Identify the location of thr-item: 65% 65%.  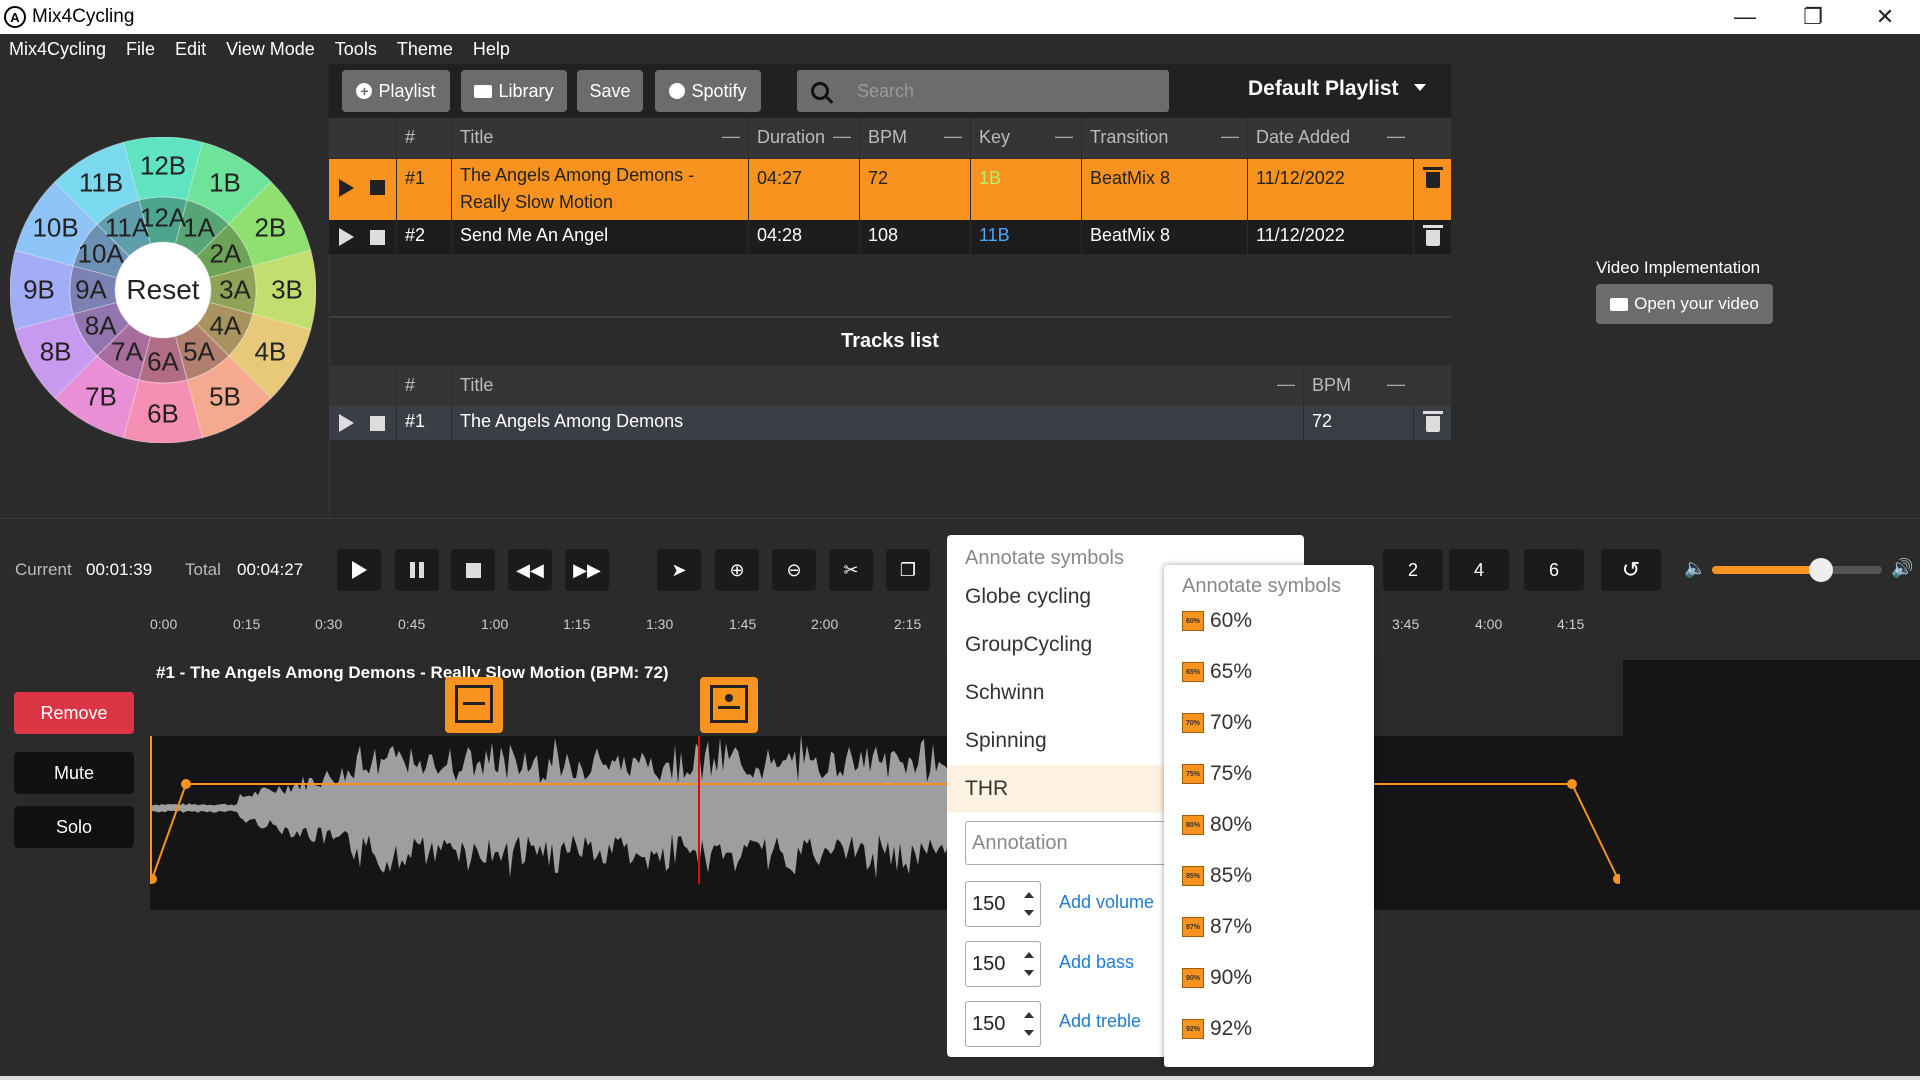
(1217, 672).